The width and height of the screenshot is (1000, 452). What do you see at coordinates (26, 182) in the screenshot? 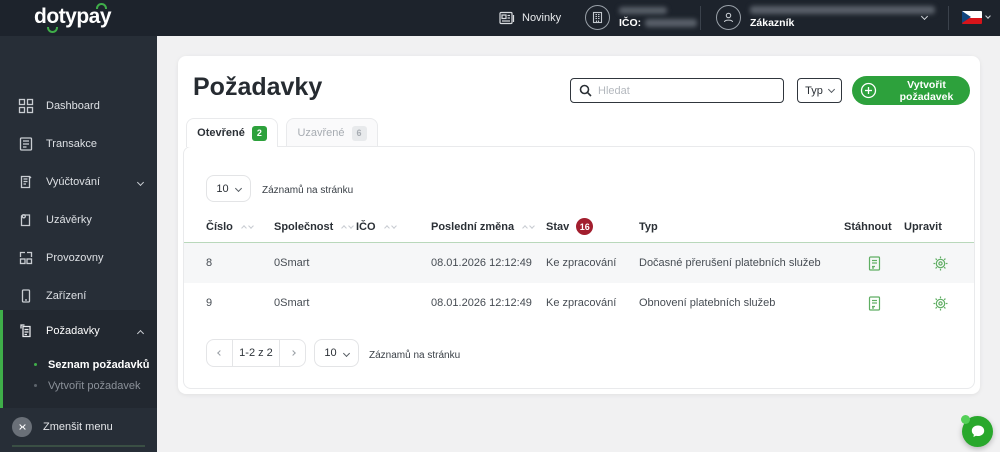
I see `billing-icon` at bounding box center [26, 182].